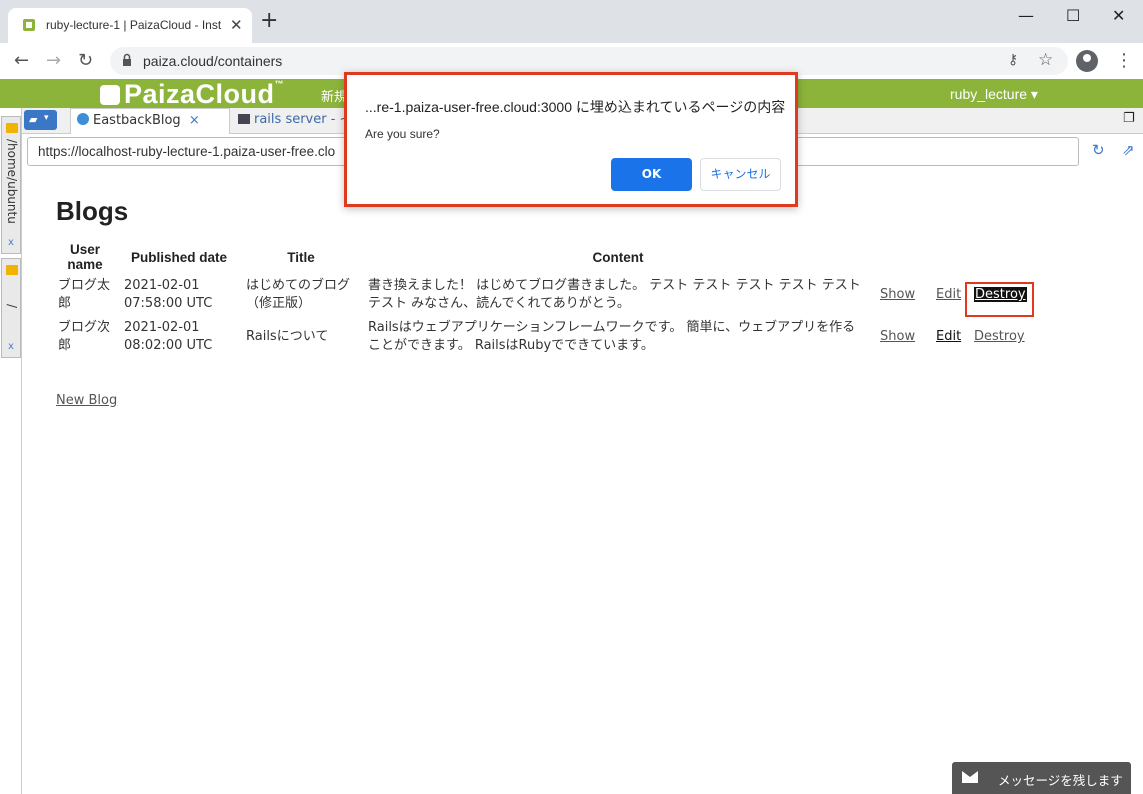 The width and height of the screenshot is (1143, 794). What do you see at coordinates (970, 777) in the screenshot?
I see `mail-icon` at bounding box center [970, 777].